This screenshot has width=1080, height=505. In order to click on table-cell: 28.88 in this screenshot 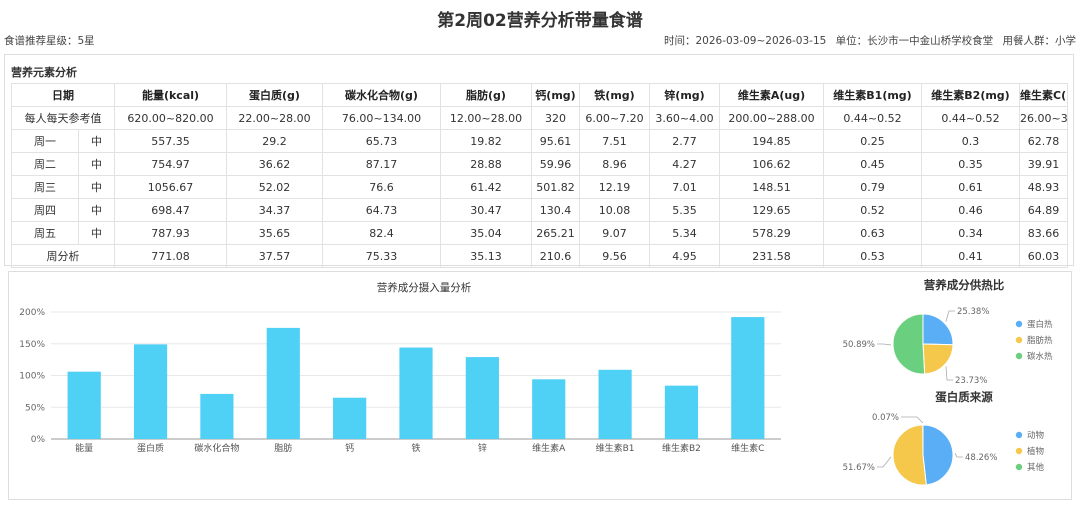, I will do `click(486, 164)`.